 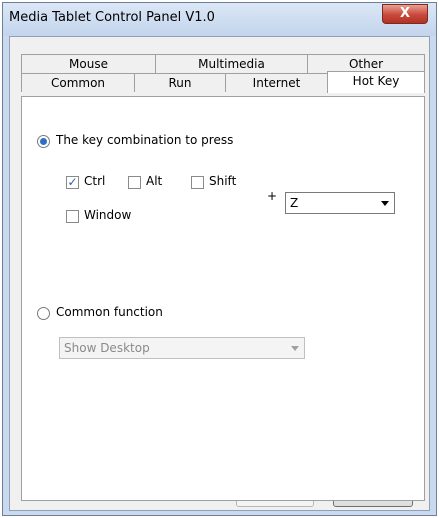 I want to click on tab-multimedia: Multimedia, so click(x=231, y=63).